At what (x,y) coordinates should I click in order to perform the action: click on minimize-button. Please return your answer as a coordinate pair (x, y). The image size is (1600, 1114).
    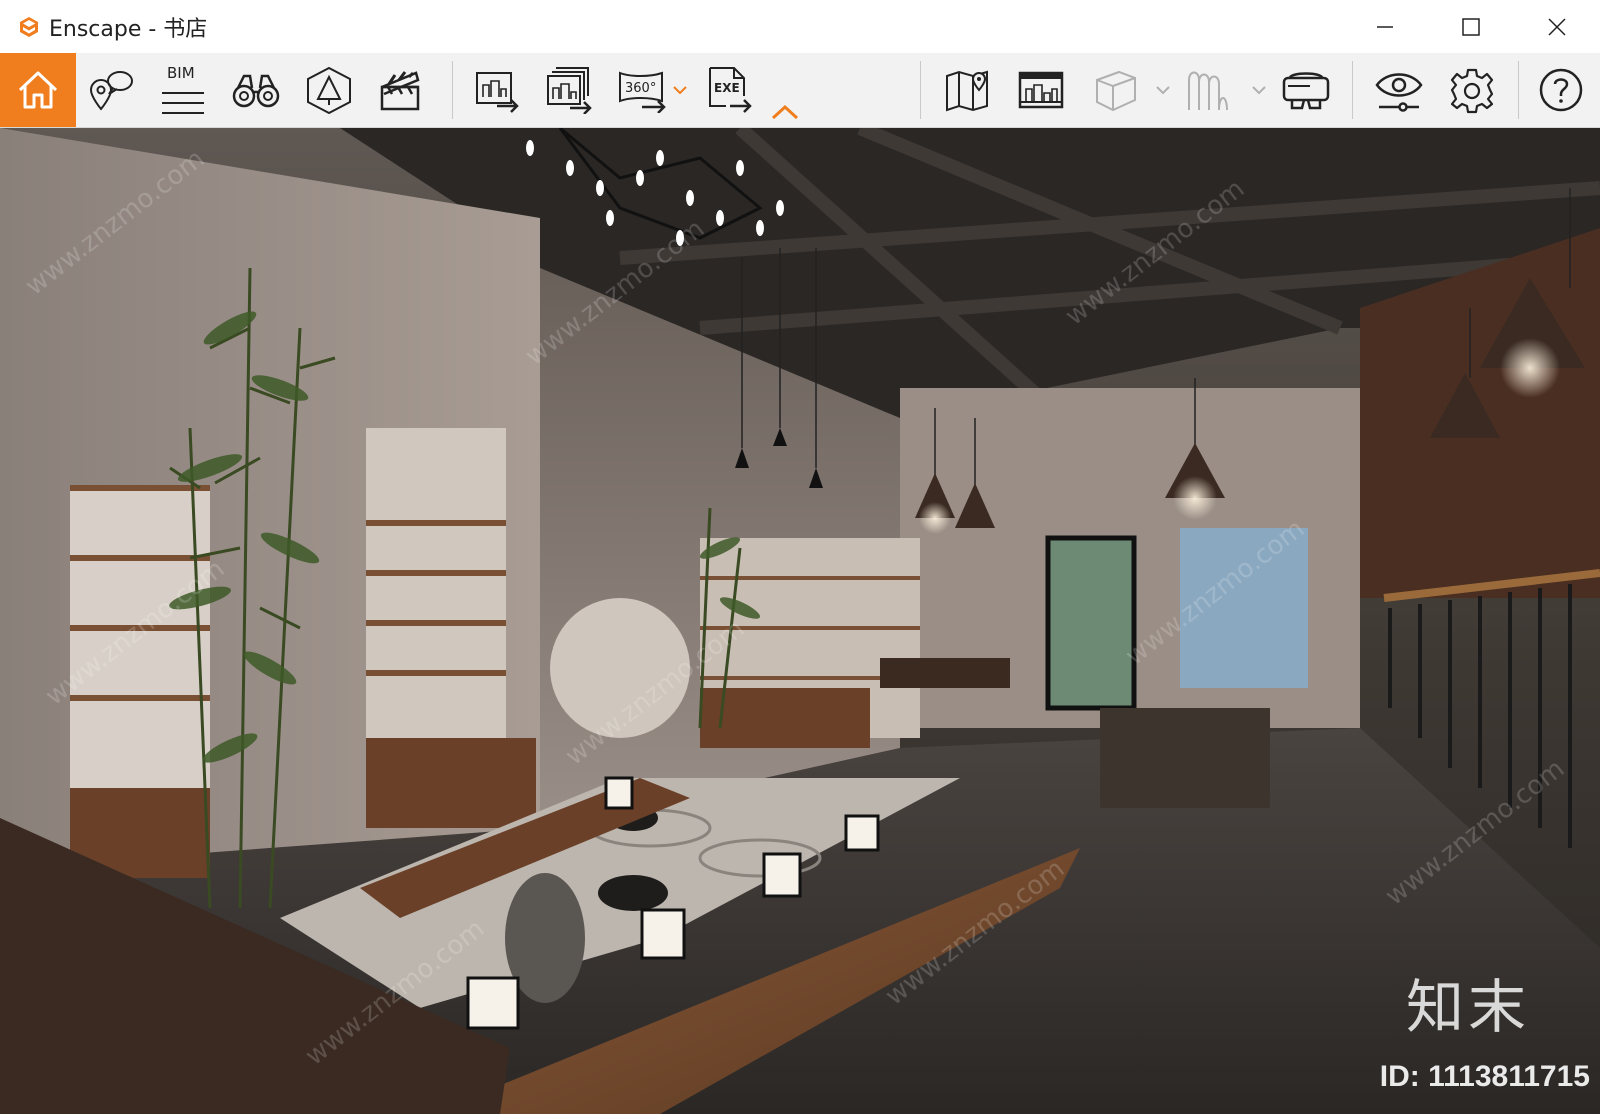
    Looking at the image, I should click on (1385, 26).